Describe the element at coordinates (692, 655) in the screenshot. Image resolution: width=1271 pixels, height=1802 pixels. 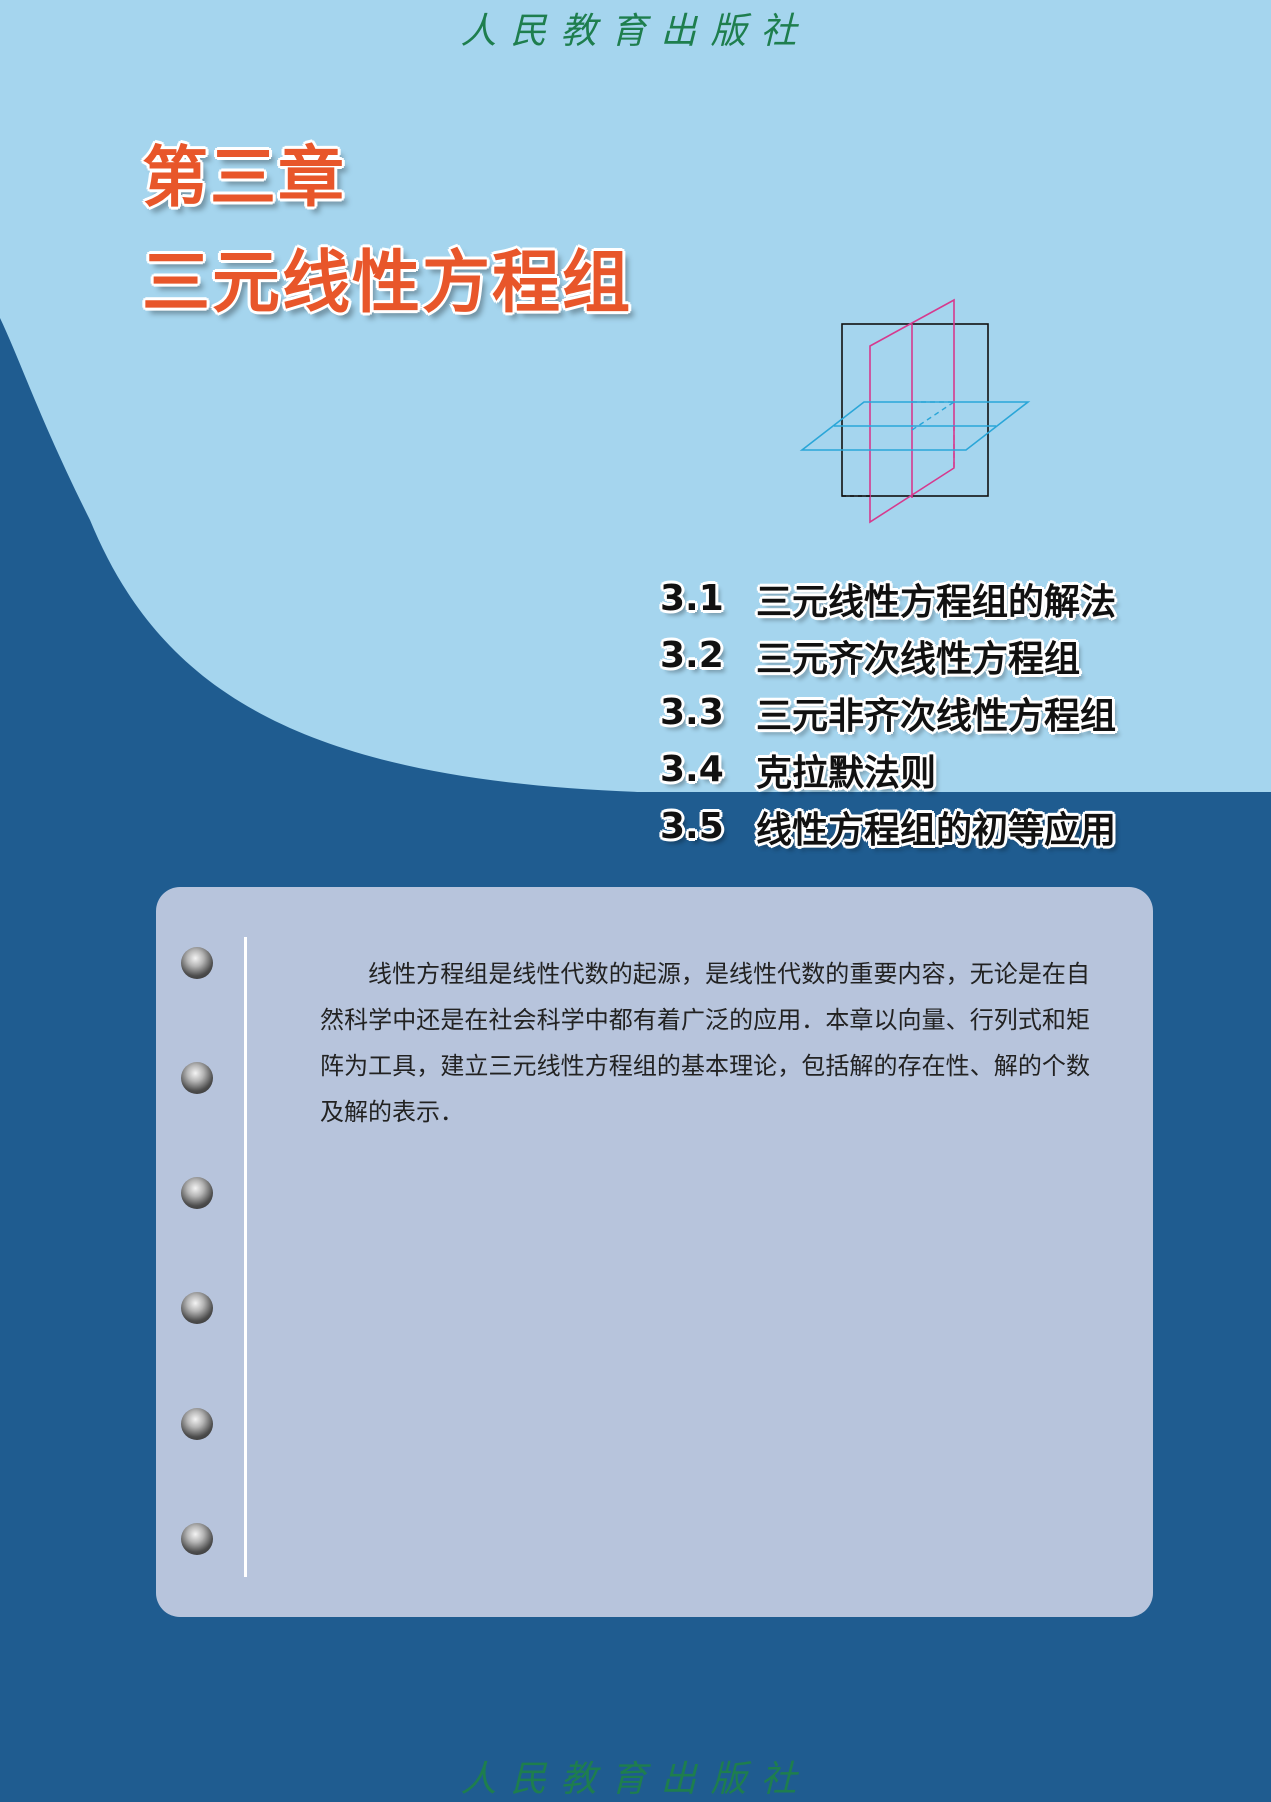
I see `toc-item-number: 3.2` at that location.